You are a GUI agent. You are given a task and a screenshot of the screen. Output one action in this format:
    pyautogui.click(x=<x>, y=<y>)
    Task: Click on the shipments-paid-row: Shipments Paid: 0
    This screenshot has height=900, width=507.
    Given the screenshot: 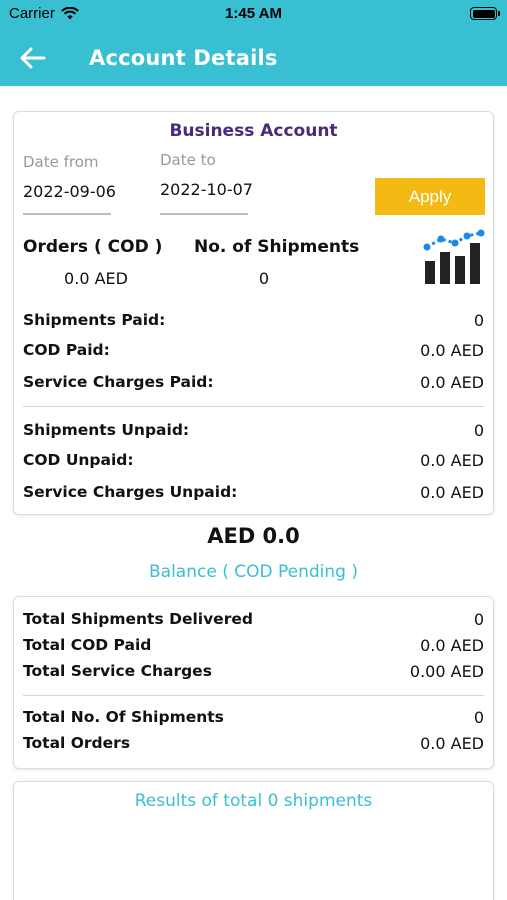 What is the action you would take?
    pyautogui.click(x=253, y=320)
    